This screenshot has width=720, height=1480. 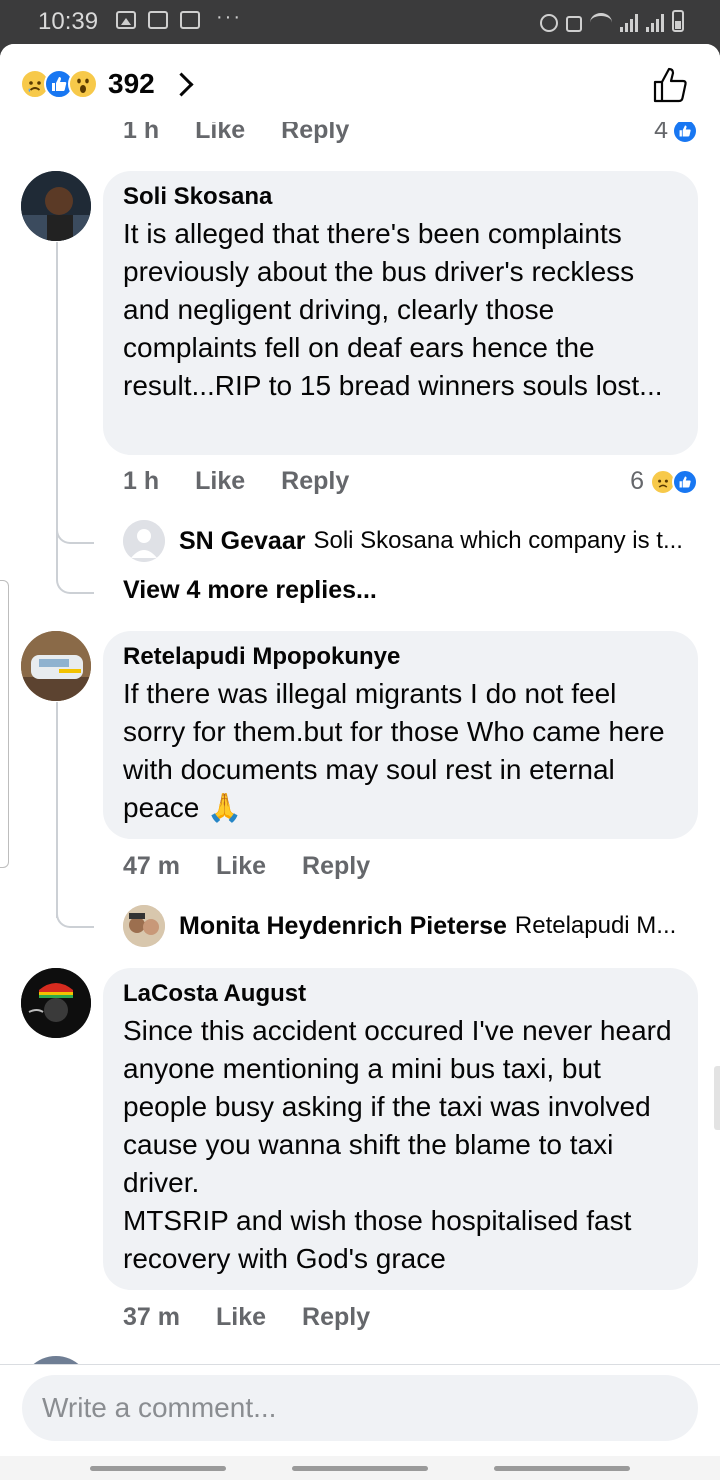 What do you see at coordinates (664, 481) in the screenshot?
I see `comment-reaction-count: 6` at bounding box center [664, 481].